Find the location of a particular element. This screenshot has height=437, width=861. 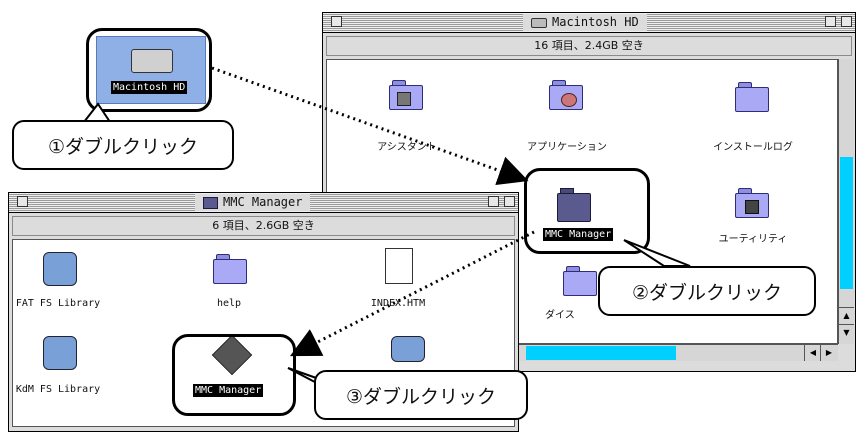

utilities-badge-icon is located at coordinates (752, 207).